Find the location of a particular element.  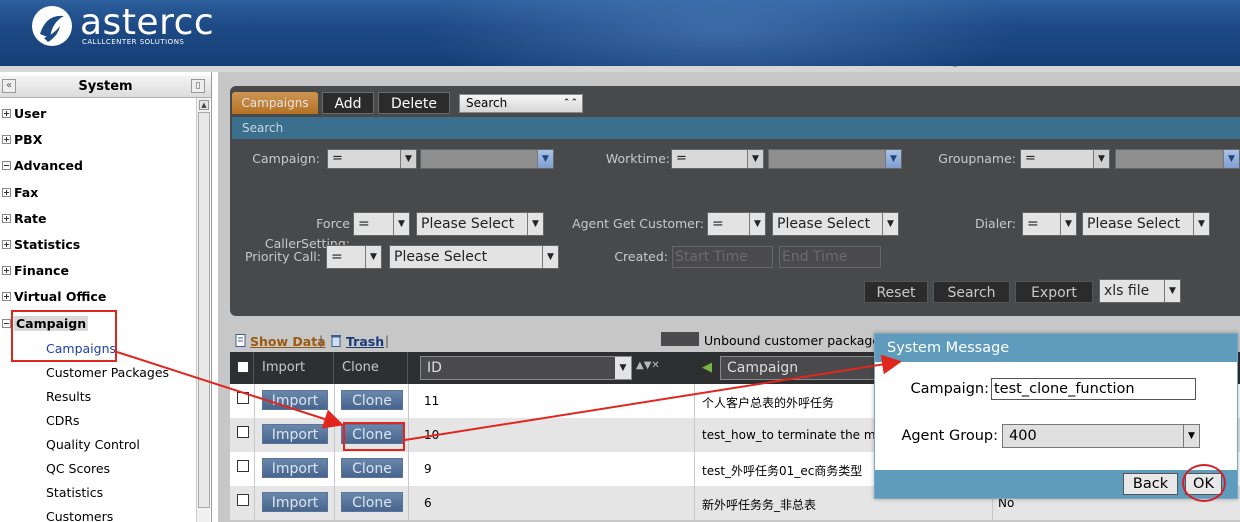

tree-node-finance: Finance is located at coordinates (35, 270).